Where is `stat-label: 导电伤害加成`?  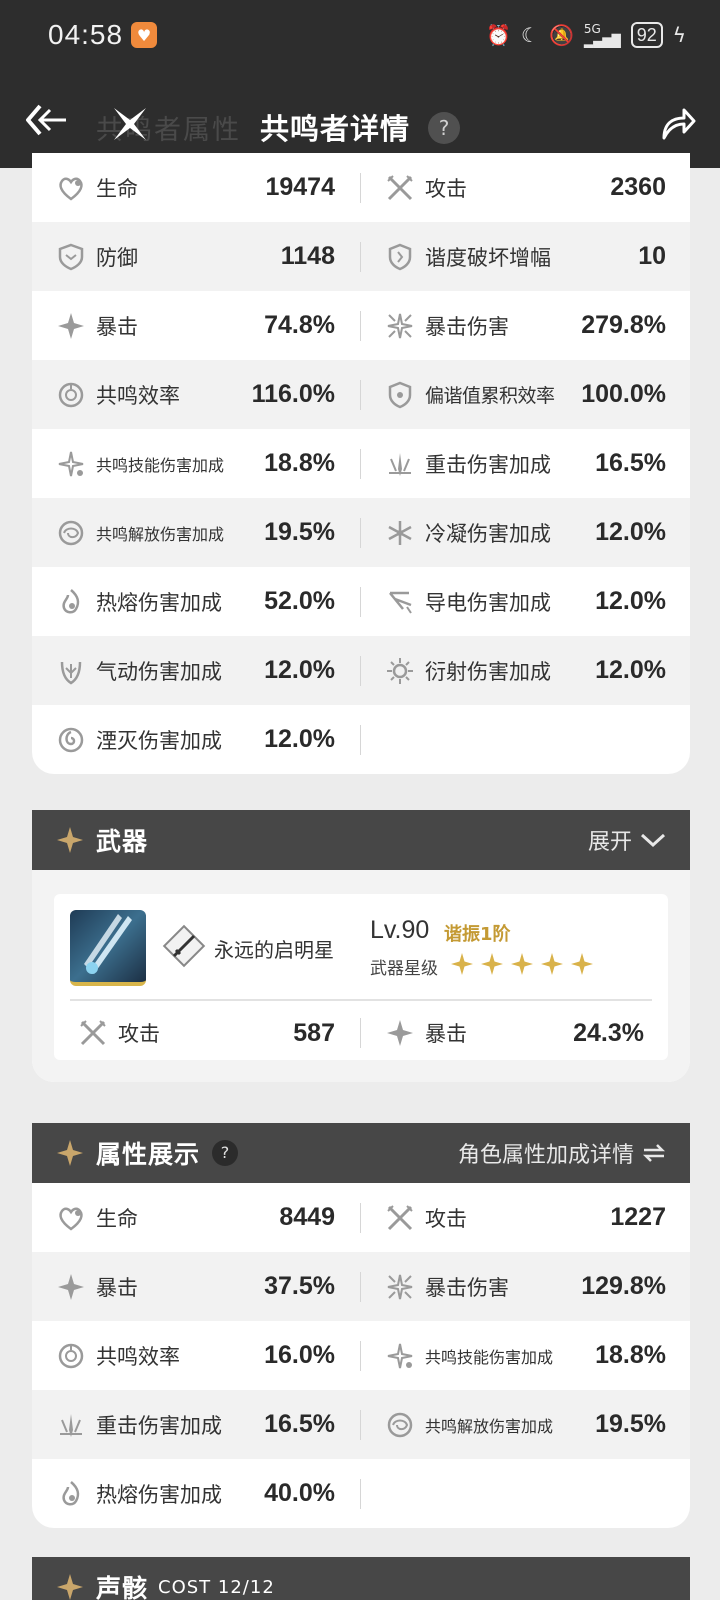
stat-label: 导电伤害加成 is located at coordinates (488, 602).